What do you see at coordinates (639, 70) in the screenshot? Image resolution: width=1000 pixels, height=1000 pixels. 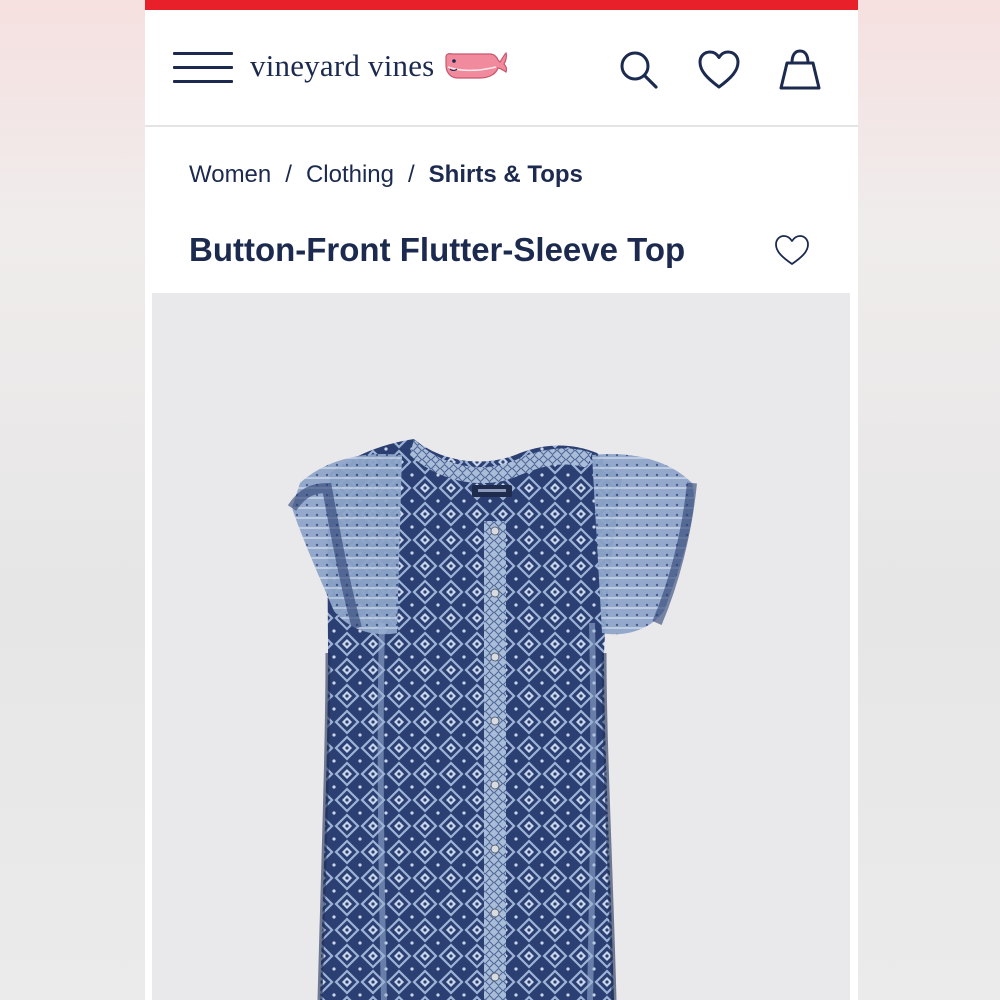 I see `search-icon` at bounding box center [639, 70].